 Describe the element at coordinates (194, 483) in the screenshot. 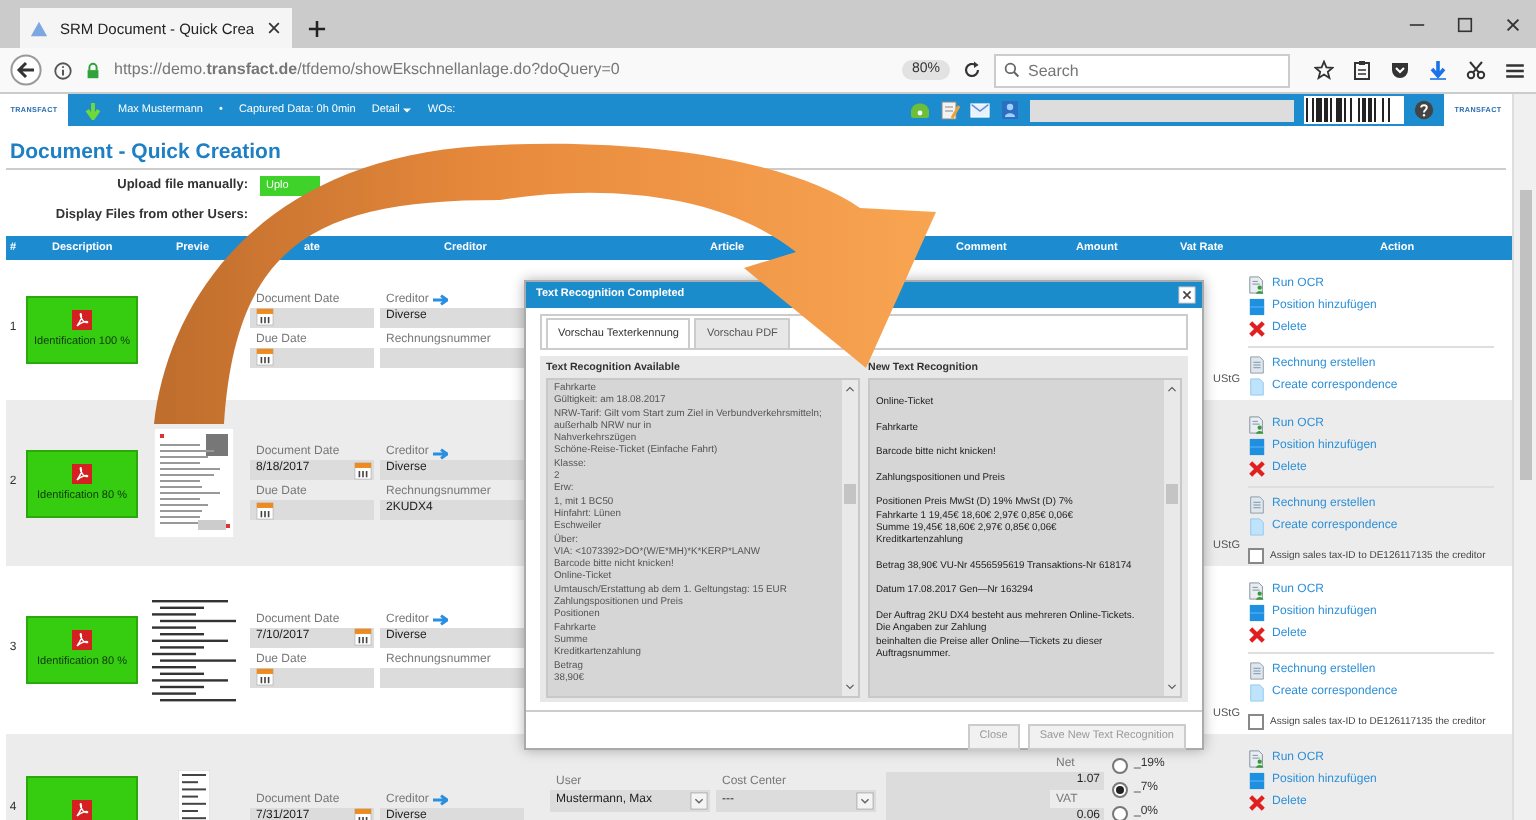

I see `document-thumbnail` at that location.